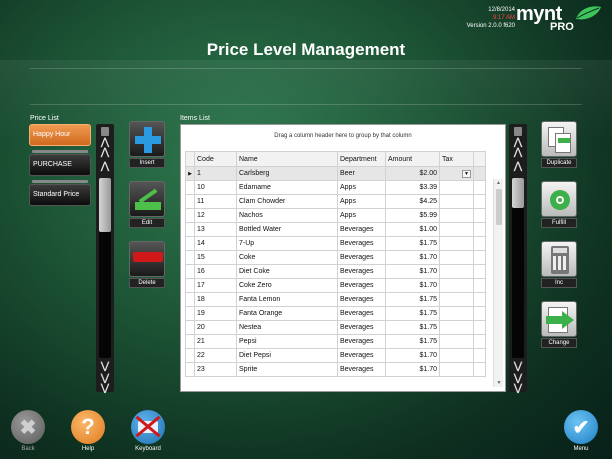 The width and height of the screenshot is (612, 459). What do you see at coordinates (287, 327) in the screenshot?
I see `cell-name: Nestea` at bounding box center [287, 327].